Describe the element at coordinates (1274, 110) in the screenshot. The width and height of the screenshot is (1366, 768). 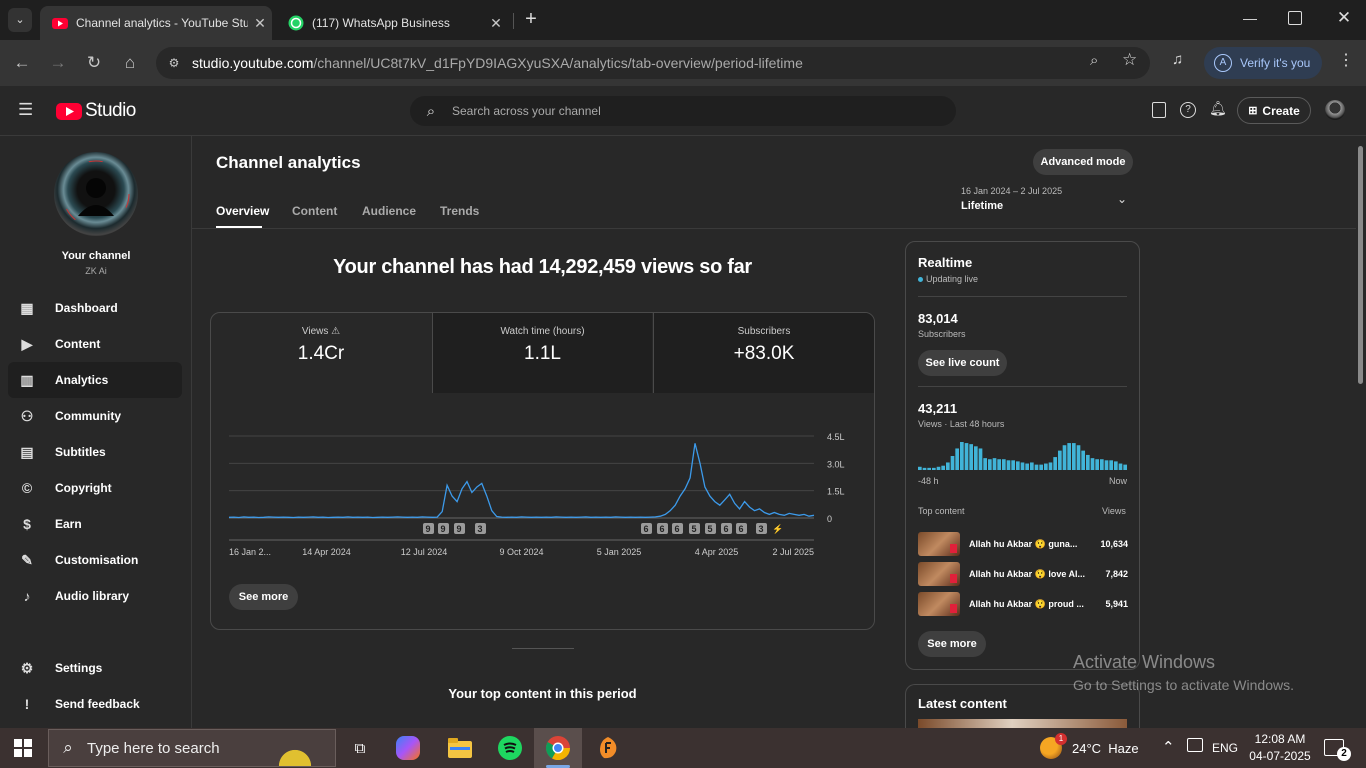
I see `create-button: ⊞ Create` at that location.